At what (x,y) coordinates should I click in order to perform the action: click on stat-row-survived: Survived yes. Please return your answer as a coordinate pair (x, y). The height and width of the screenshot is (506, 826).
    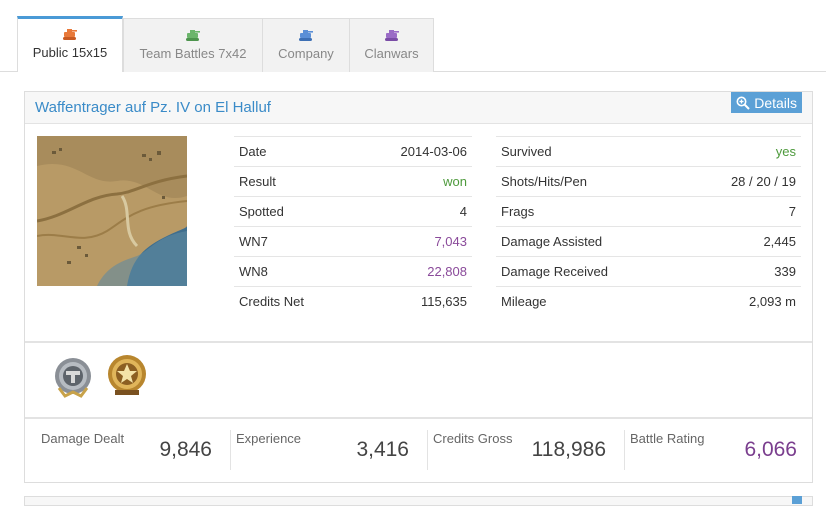
    Looking at the image, I should click on (648, 151).